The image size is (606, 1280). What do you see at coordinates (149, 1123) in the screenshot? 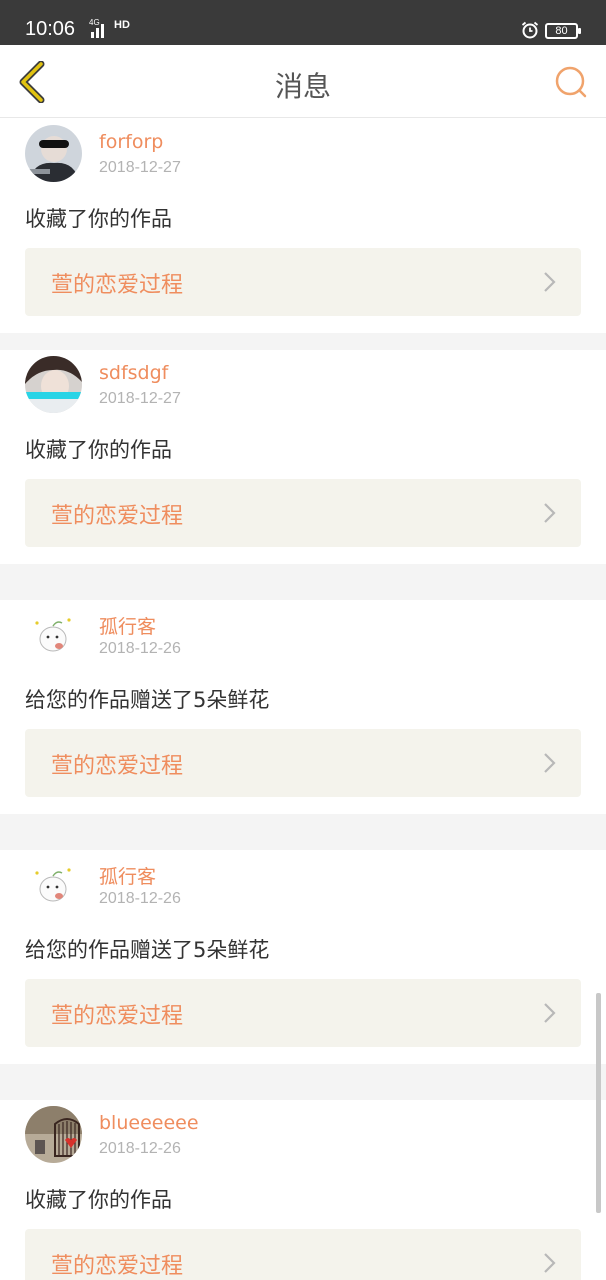
I see `message-username: blueeeeee` at bounding box center [149, 1123].